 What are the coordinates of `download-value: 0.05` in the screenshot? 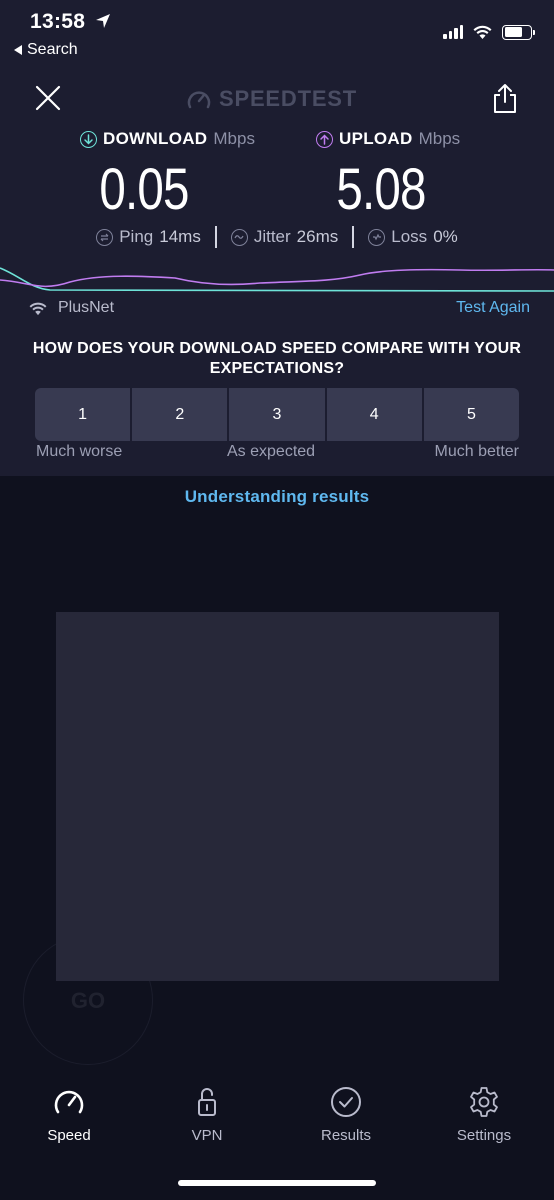 It's located at (144, 189).